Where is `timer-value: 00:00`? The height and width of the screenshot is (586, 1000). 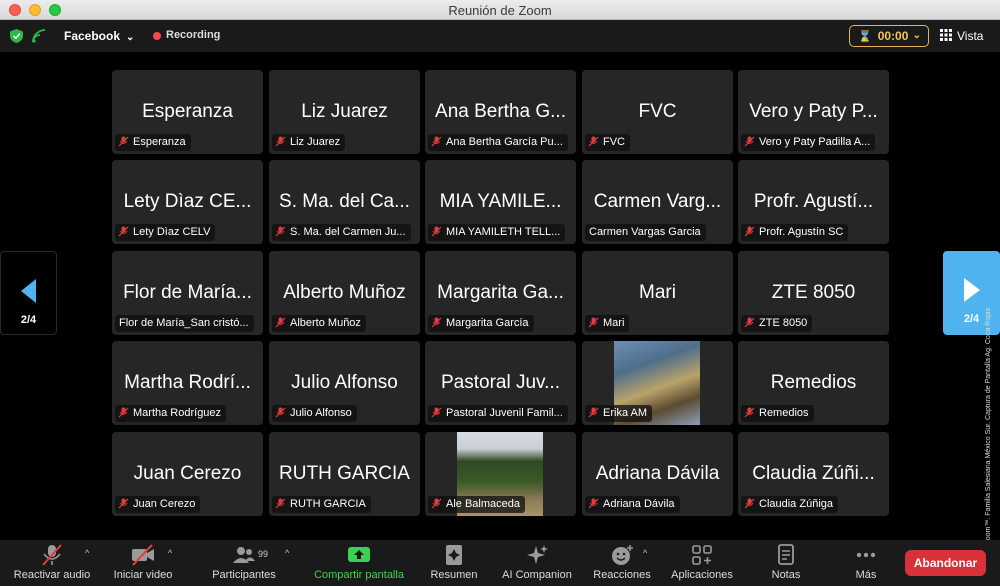 timer-value: 00:00 is located at coordinates (893, 36).